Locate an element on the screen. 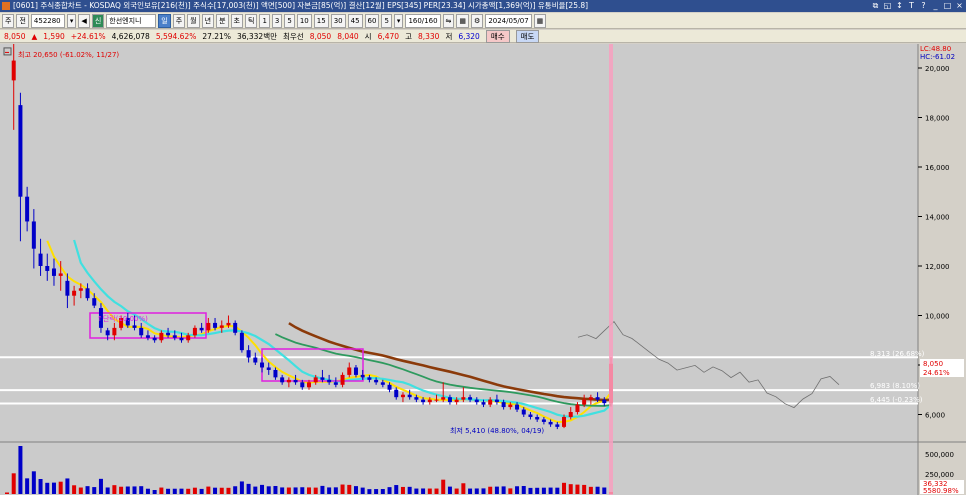 The width and height of the screenshot is (966, 495). history-icon: ◀ is located at coordinates (84, 20).